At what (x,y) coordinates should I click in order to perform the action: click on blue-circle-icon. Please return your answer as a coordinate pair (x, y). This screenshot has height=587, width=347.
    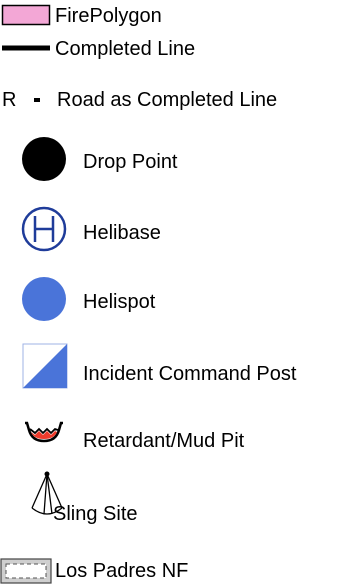
    Looking at the image, I should click on (44, 299).